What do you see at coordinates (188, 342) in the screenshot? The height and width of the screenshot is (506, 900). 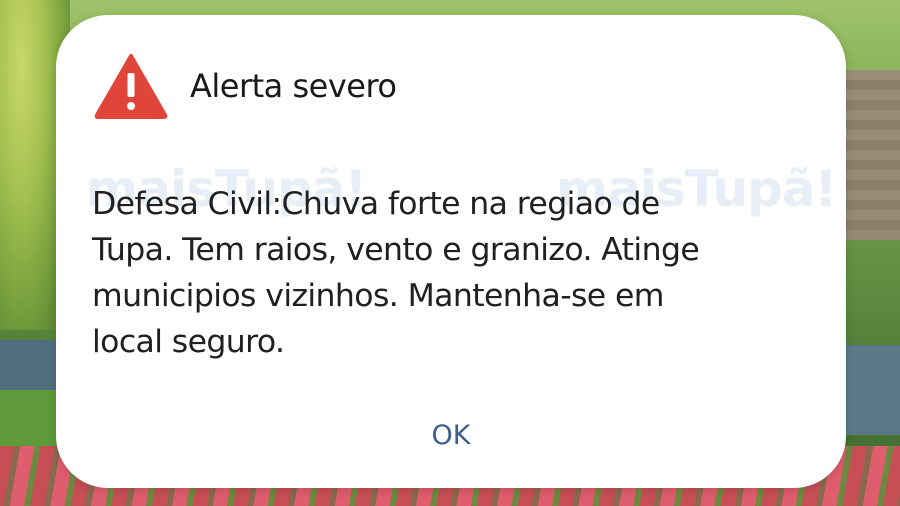 I see `message-line: local seguro.` at bounding box center [188, 342].